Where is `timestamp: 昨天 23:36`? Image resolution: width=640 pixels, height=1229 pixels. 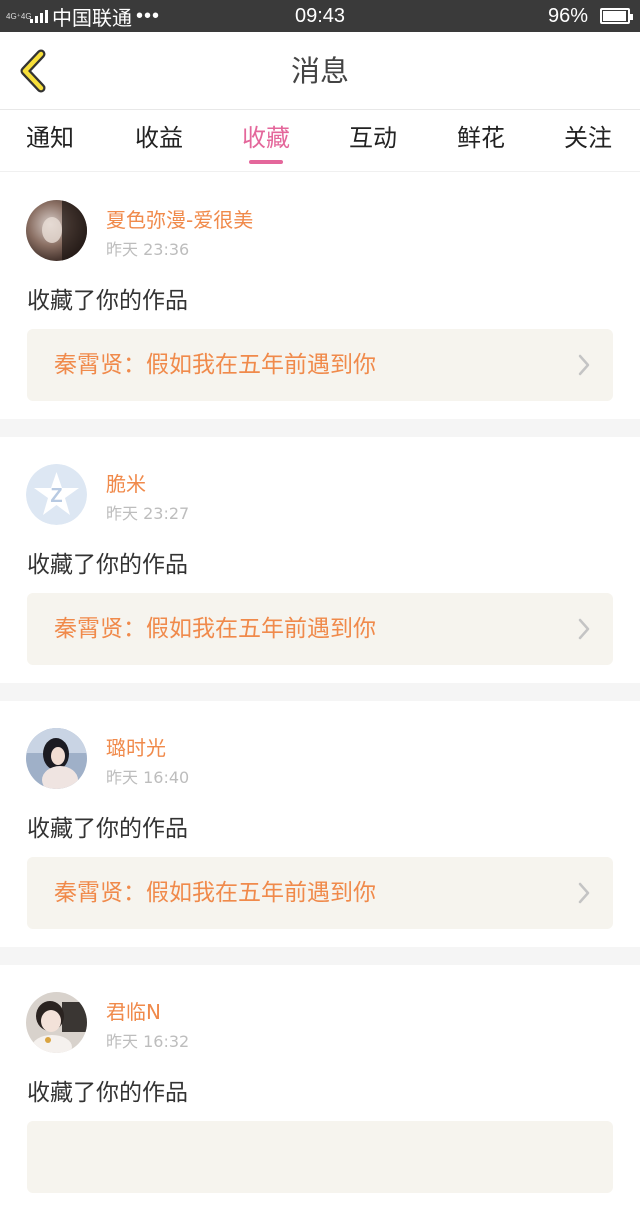
timestamp: 昨天 23:36 is located at coordinates (148, 249).